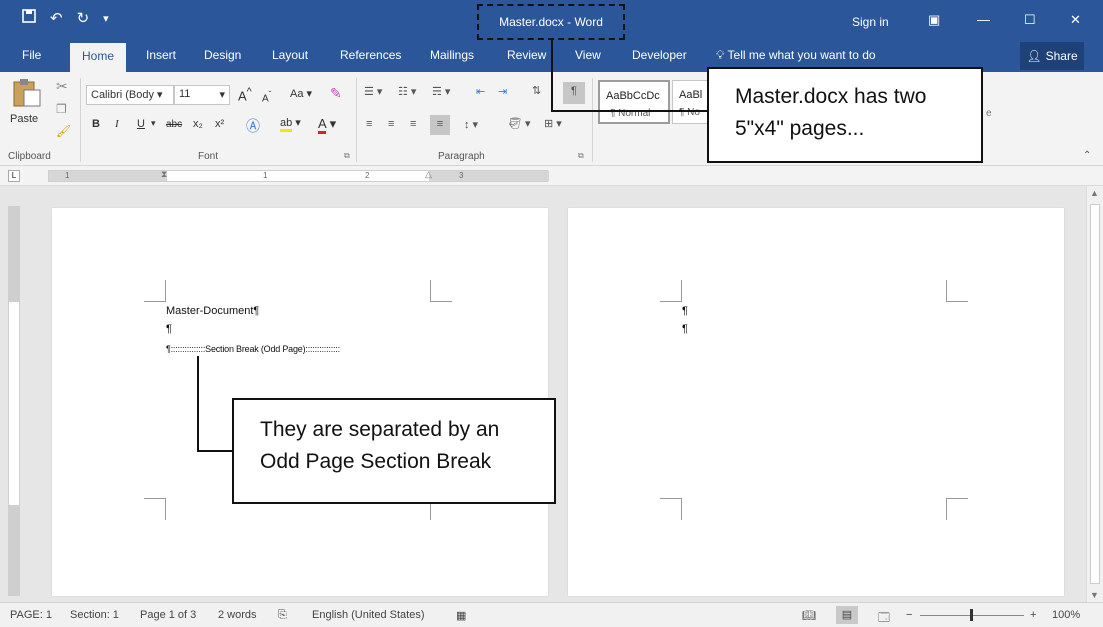 Image resolution: width=1103 pixels, height=627 pixels. I want to click on save-icon, so click(29, 18).